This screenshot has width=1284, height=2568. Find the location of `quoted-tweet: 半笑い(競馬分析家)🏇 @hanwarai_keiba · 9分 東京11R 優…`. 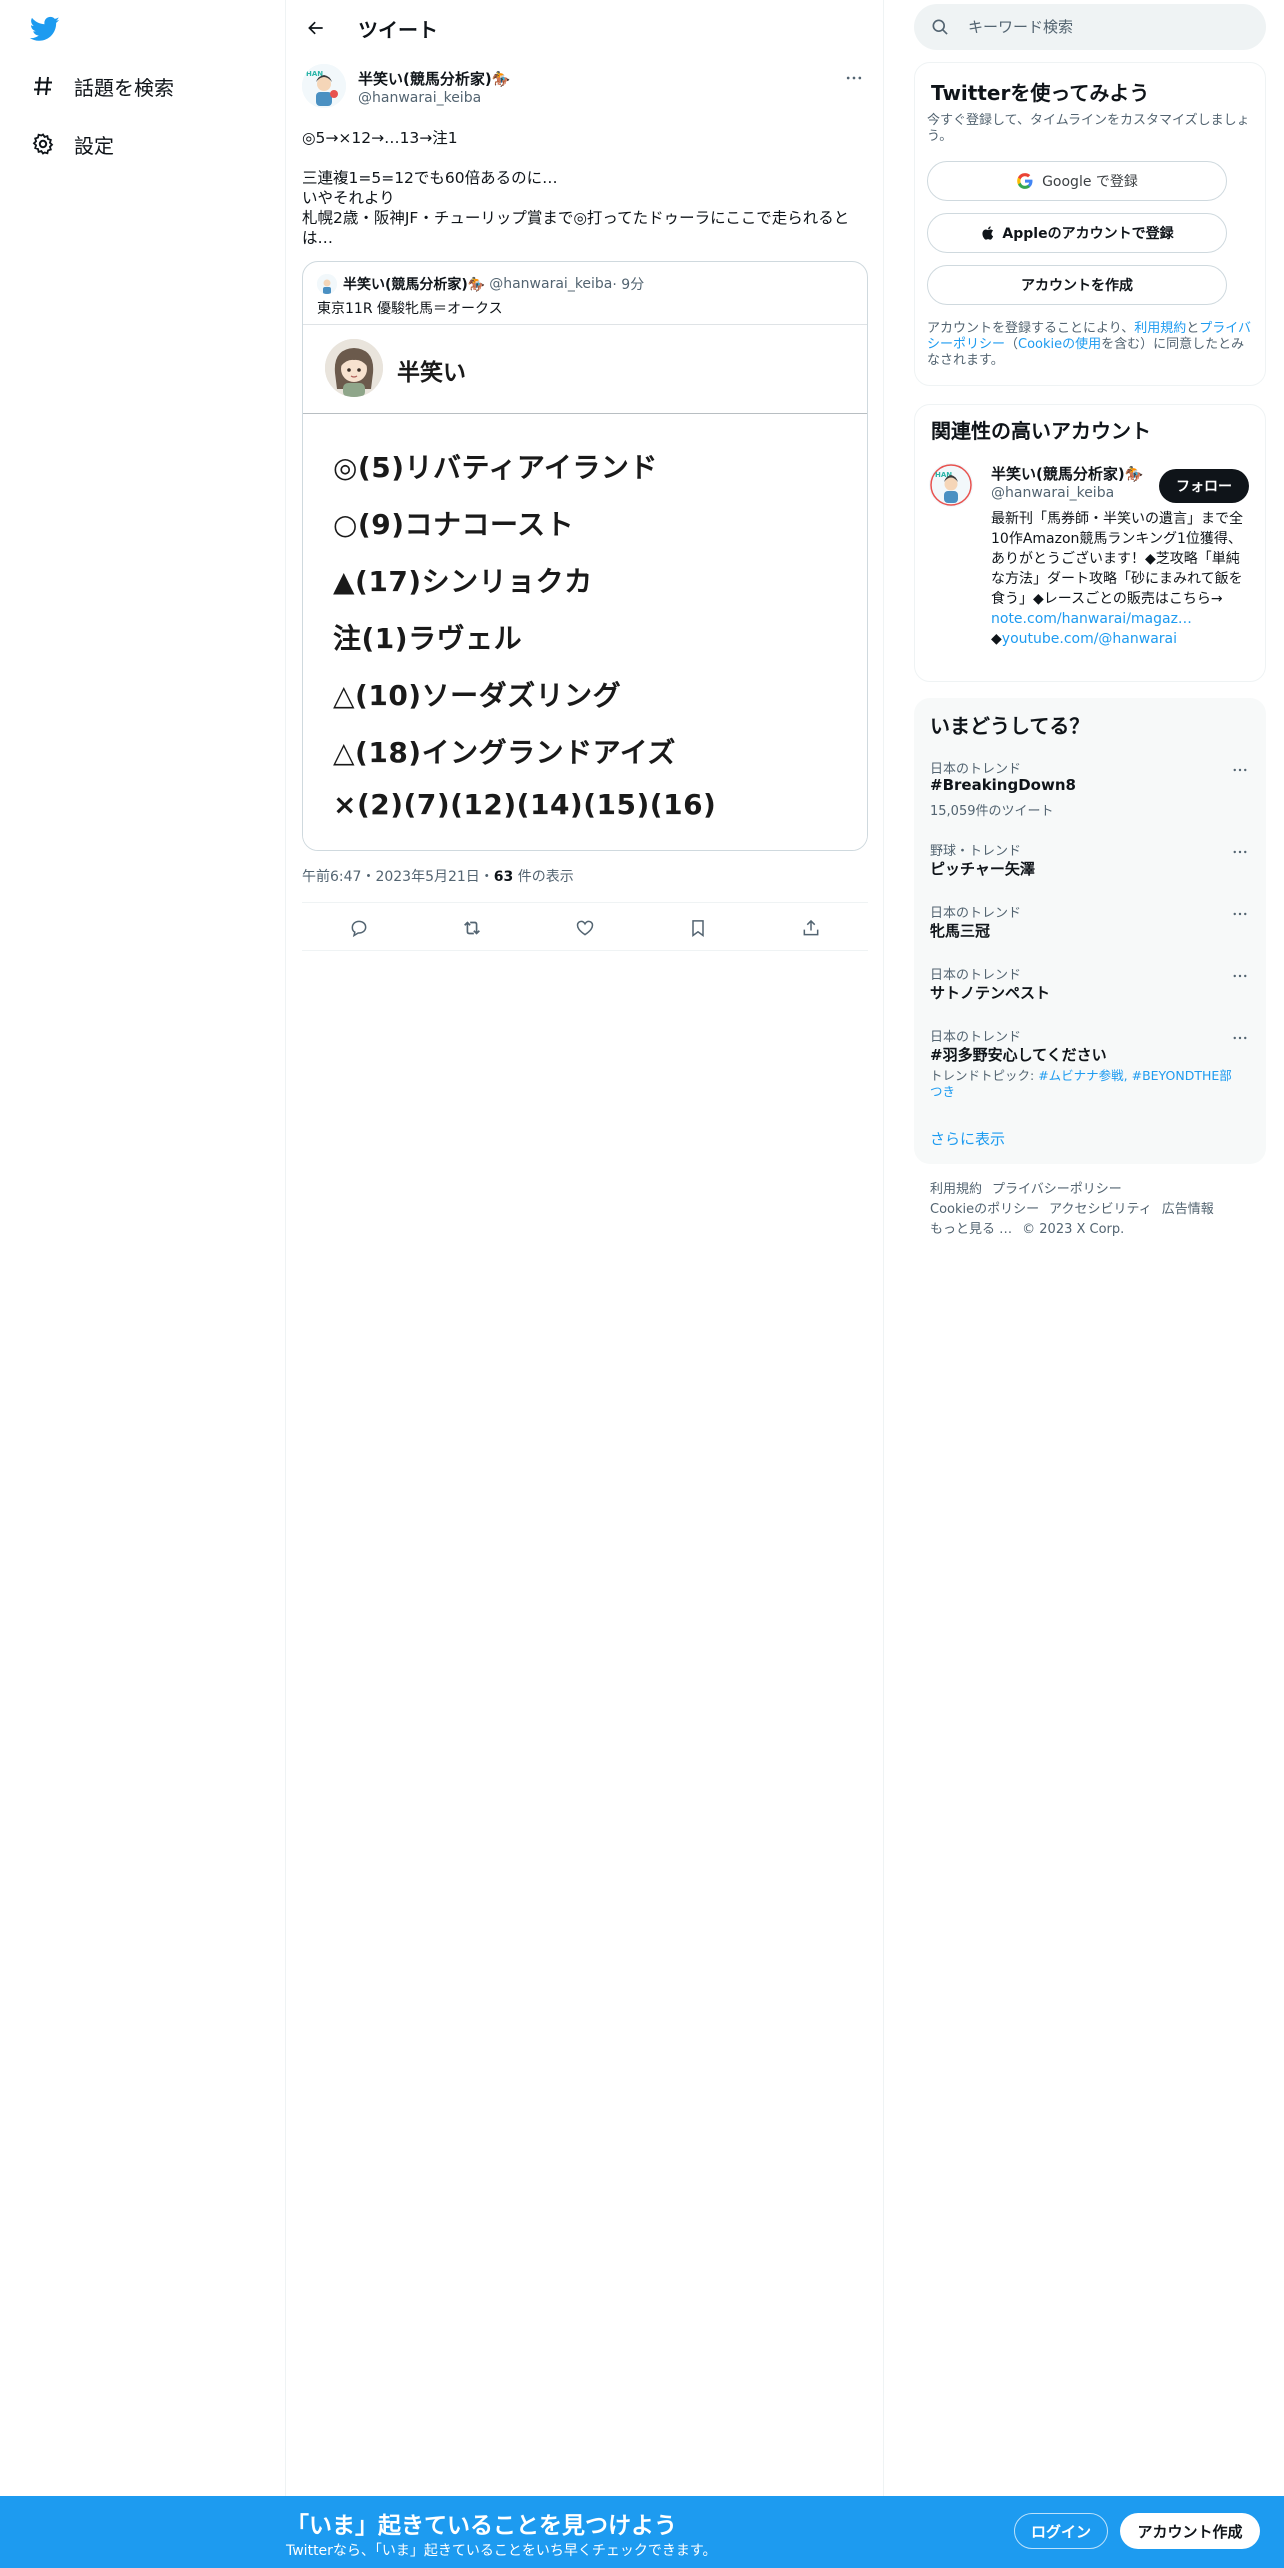

quoted-tweet: 半笑い(競馬分析家)🏇 @hanwarai_keiba · 9分 東京11R 優… is located at coordinates (585, 556).